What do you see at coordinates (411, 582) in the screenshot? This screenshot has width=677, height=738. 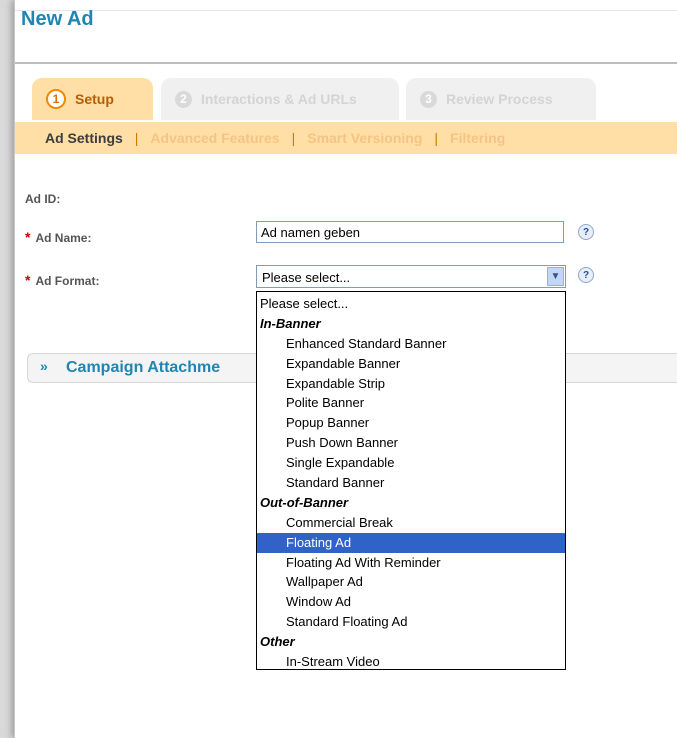 I see `dropdown-option: Wallpaper Ad` at bounding box center [411, 582].